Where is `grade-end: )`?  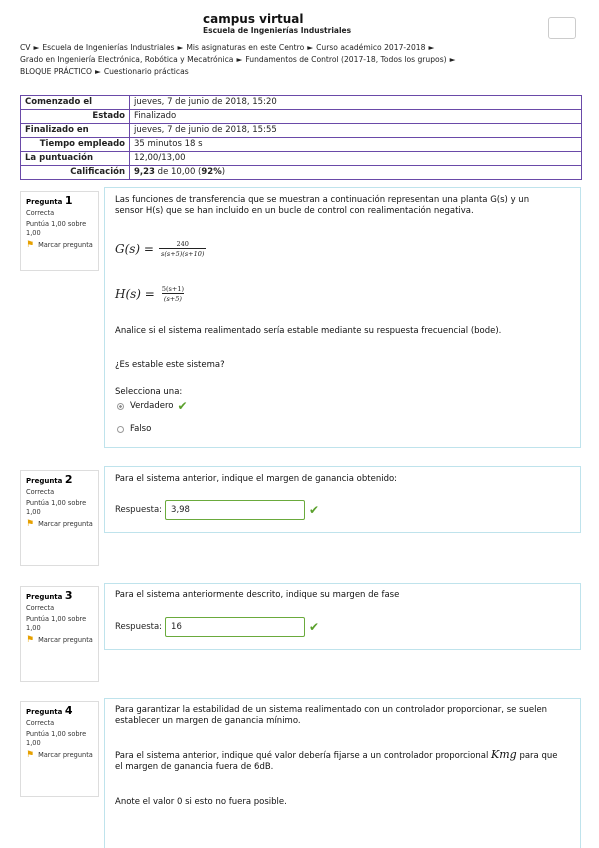
grade-end: ) is located at coordinates (223, 172).